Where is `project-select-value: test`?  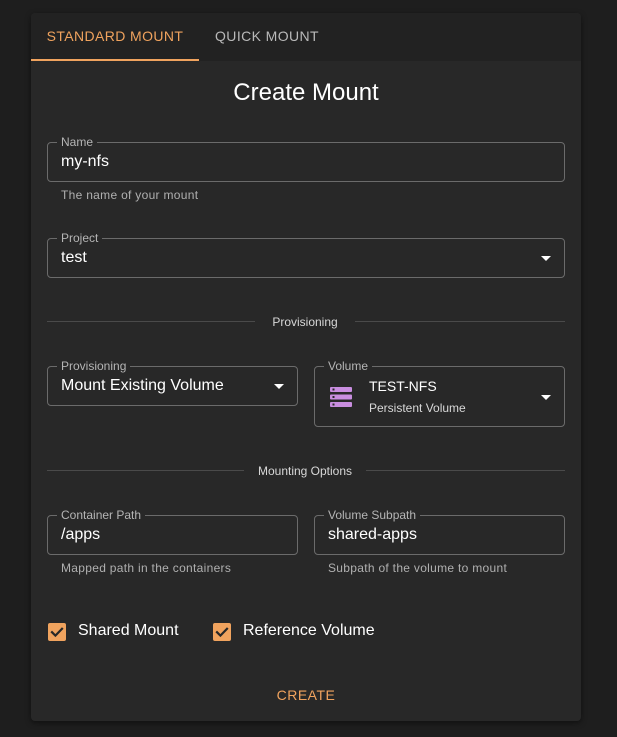 project-select-value: test is located at coordinates (74, 257).